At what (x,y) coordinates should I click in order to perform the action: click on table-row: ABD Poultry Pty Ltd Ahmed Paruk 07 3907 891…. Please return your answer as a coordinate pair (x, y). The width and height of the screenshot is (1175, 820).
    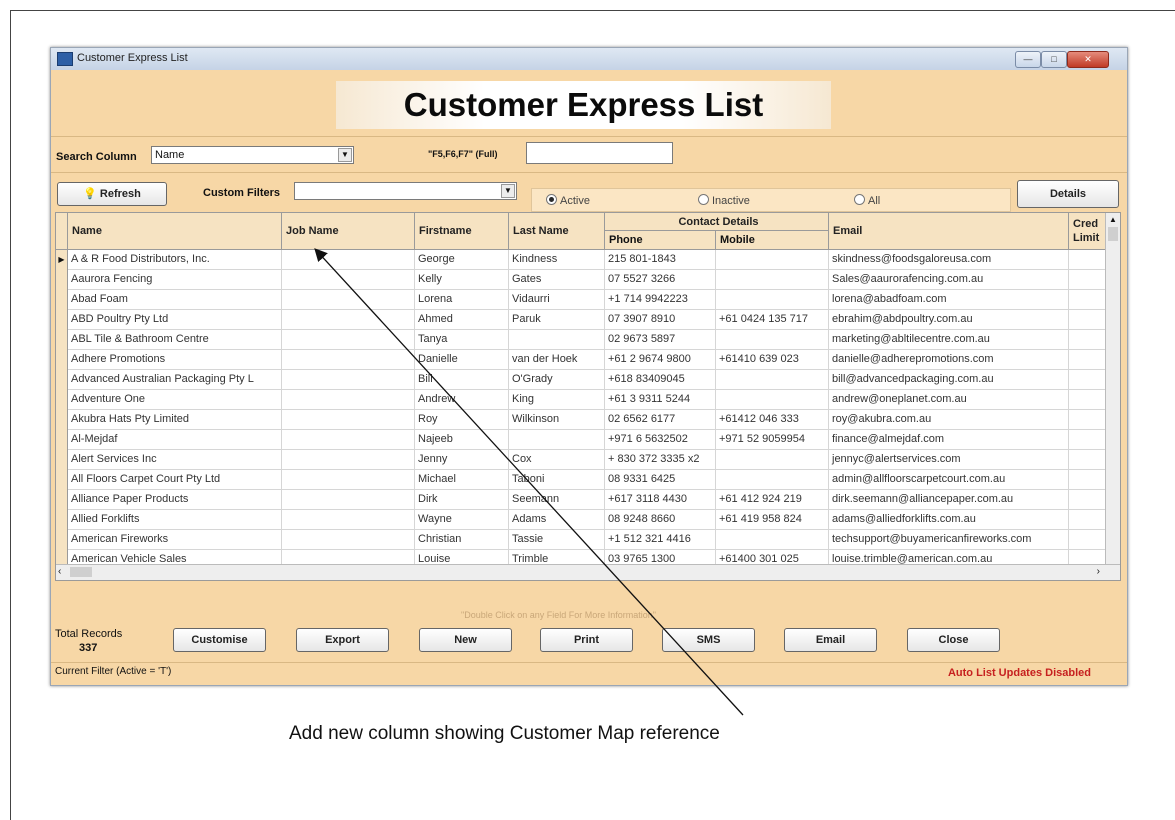
    Looking at the image, I should click on (584, 320).